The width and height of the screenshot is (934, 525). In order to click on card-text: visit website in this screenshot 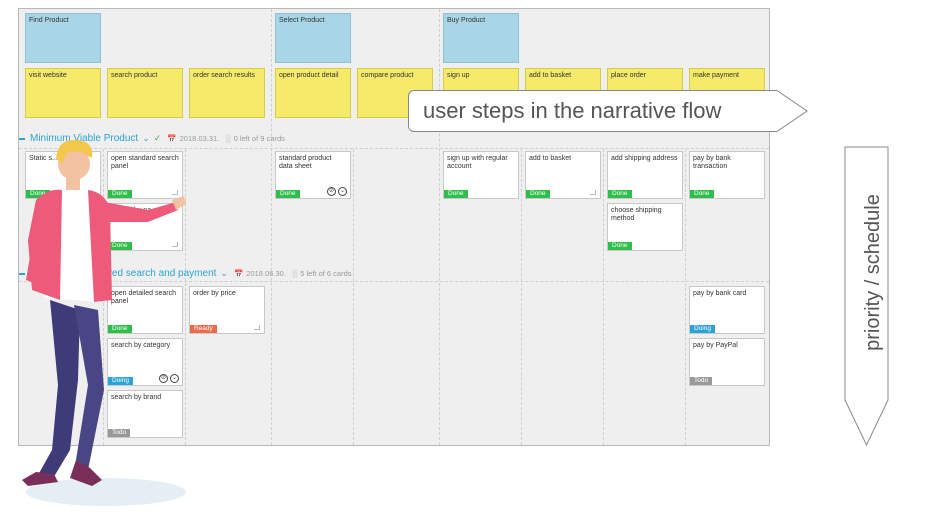, I will do `click(48, 75)`.